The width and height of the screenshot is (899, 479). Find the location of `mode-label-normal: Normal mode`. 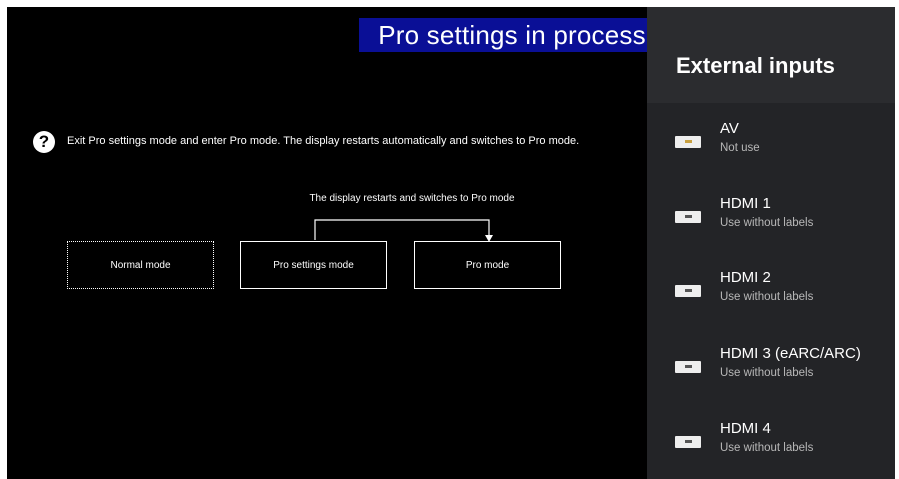

mode-label-normal: Normal mode is located at coordinates (140, 265).